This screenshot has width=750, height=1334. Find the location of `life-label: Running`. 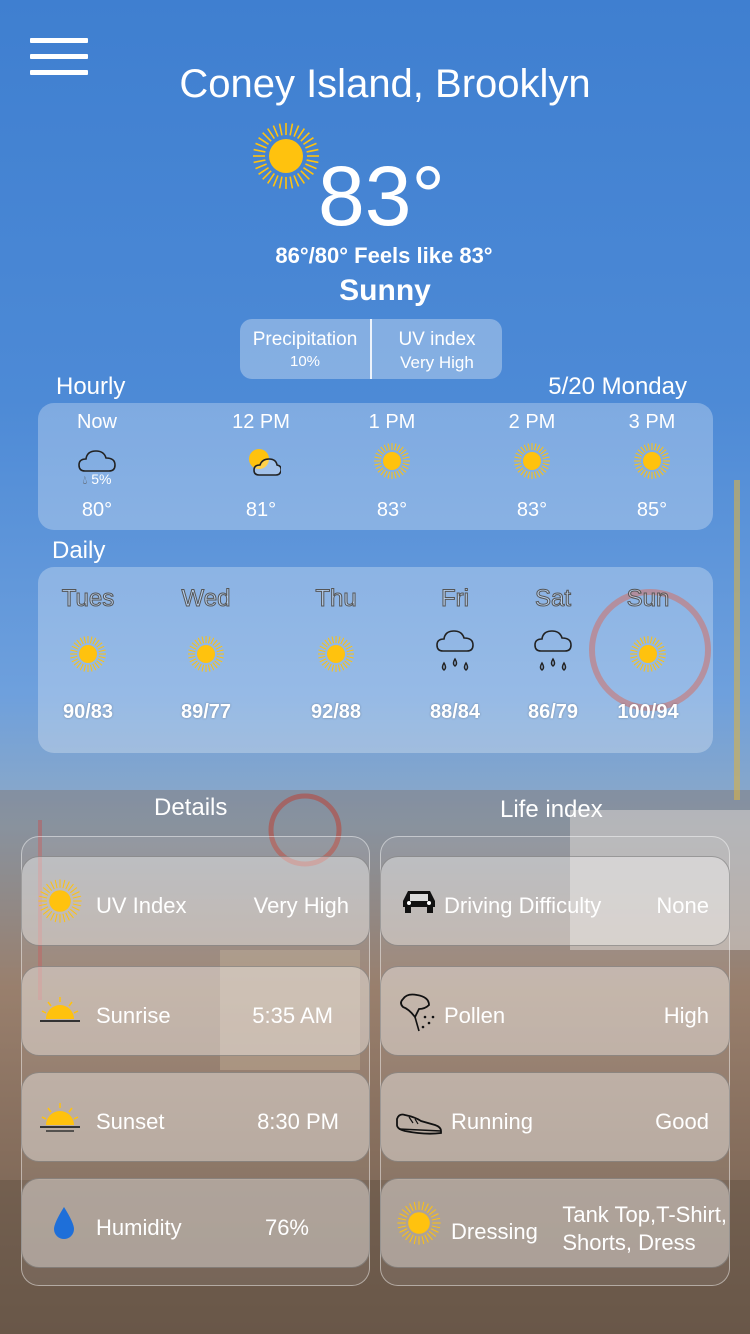

life-label: Running is located at coordinates (492, 1121).